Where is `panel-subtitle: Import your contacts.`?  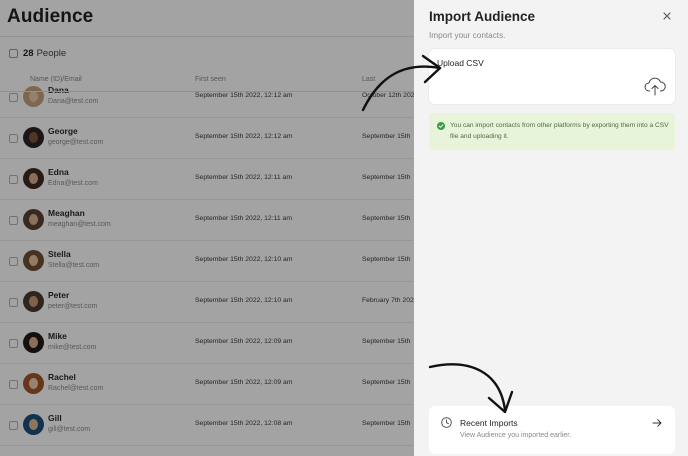 panel-subtitle: Import your contacts. is located at coordinates (467, 35).